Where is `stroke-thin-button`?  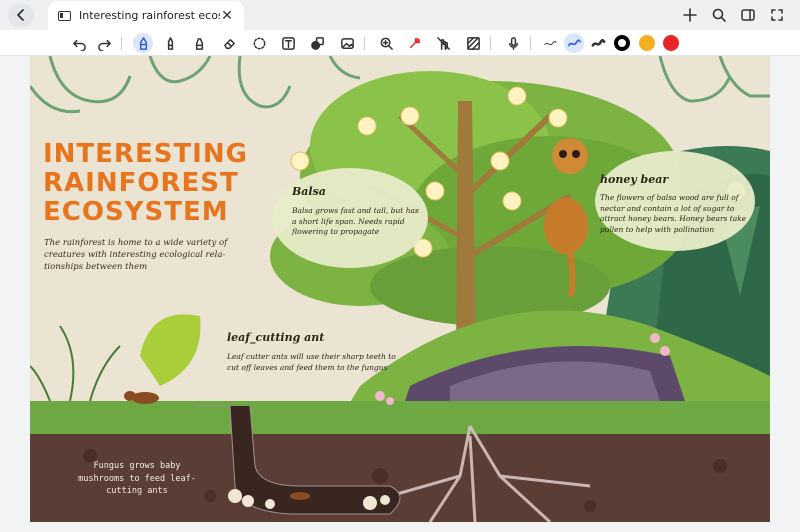 stroke-thin-button is located at coordinates (550, 43).